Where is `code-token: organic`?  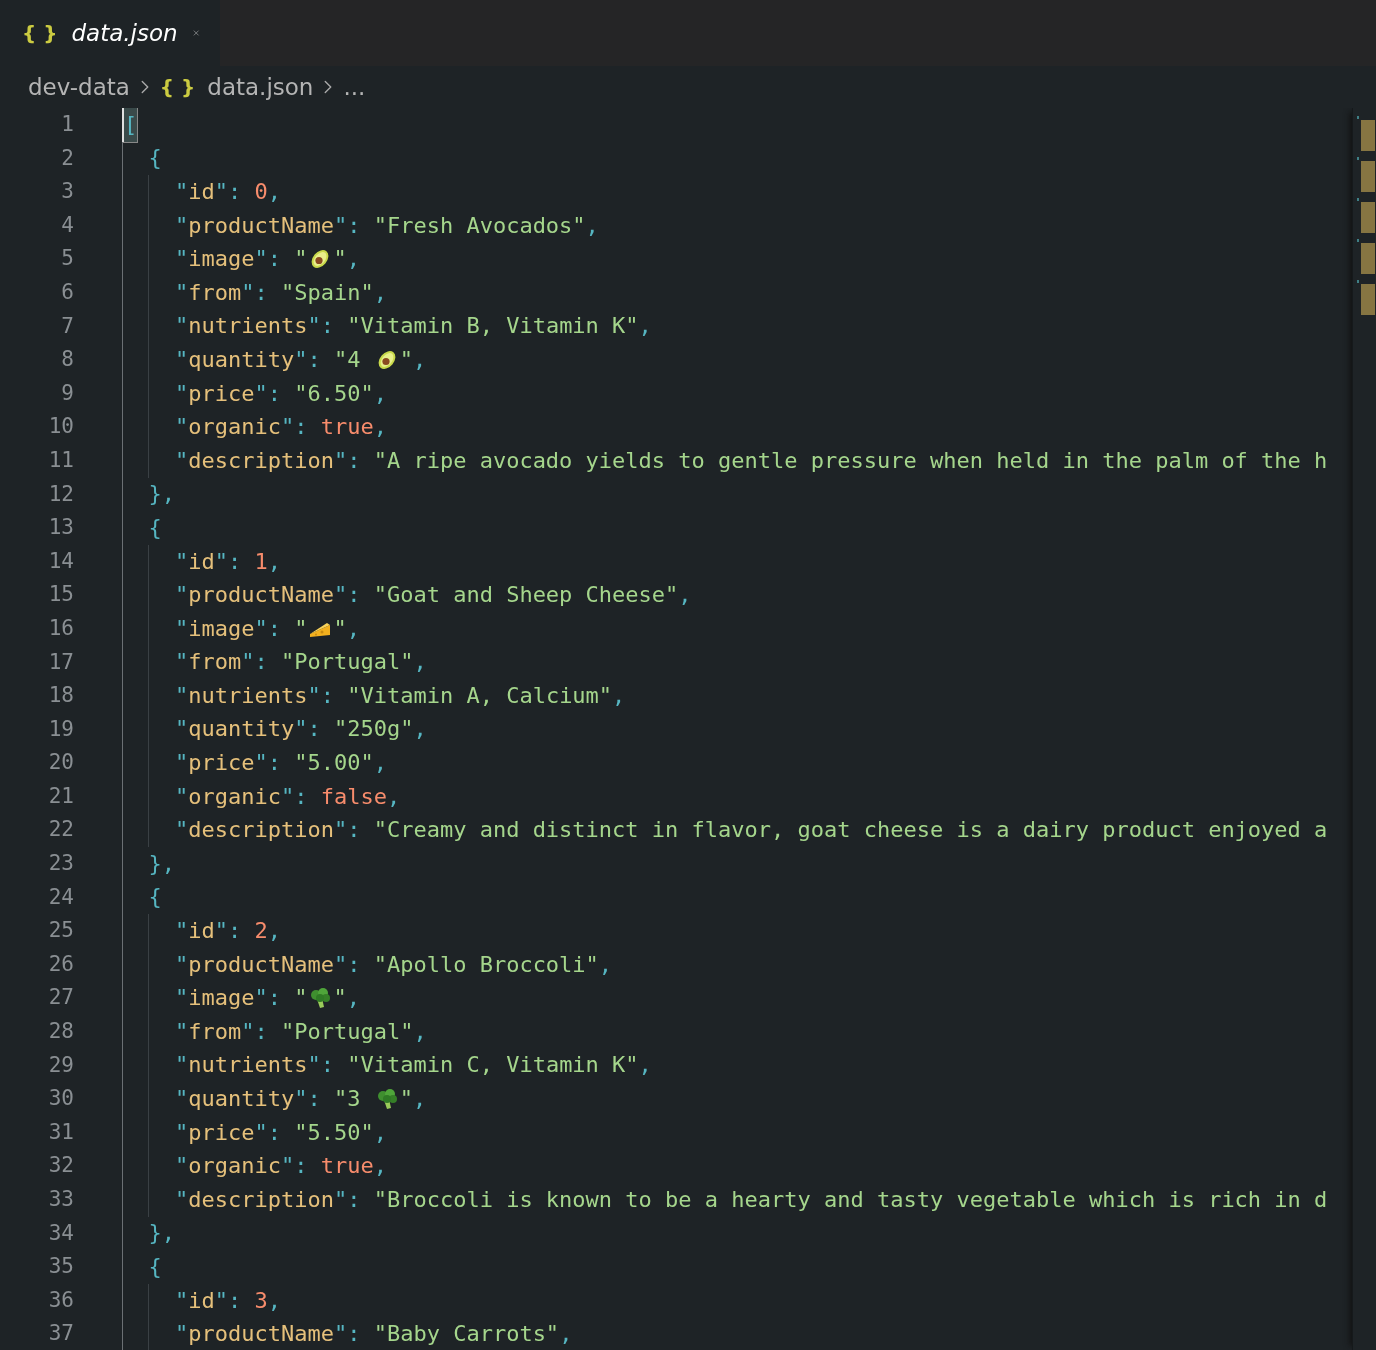
code-token: organic is located at coordinates (234, 1166).